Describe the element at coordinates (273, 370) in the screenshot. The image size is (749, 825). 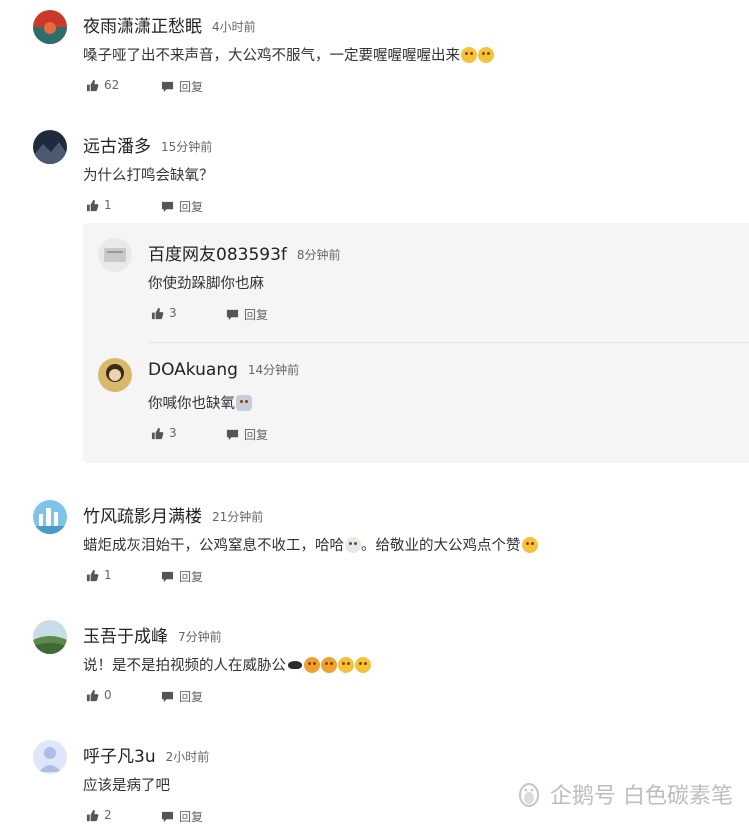
I see `comment-time: 14分钟前` at that location.